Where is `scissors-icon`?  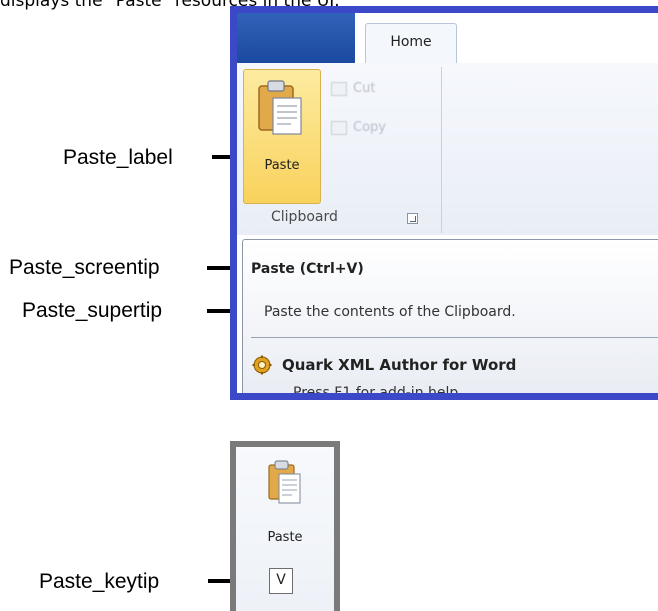 scissors-icon is located at coordinates (339, 88).